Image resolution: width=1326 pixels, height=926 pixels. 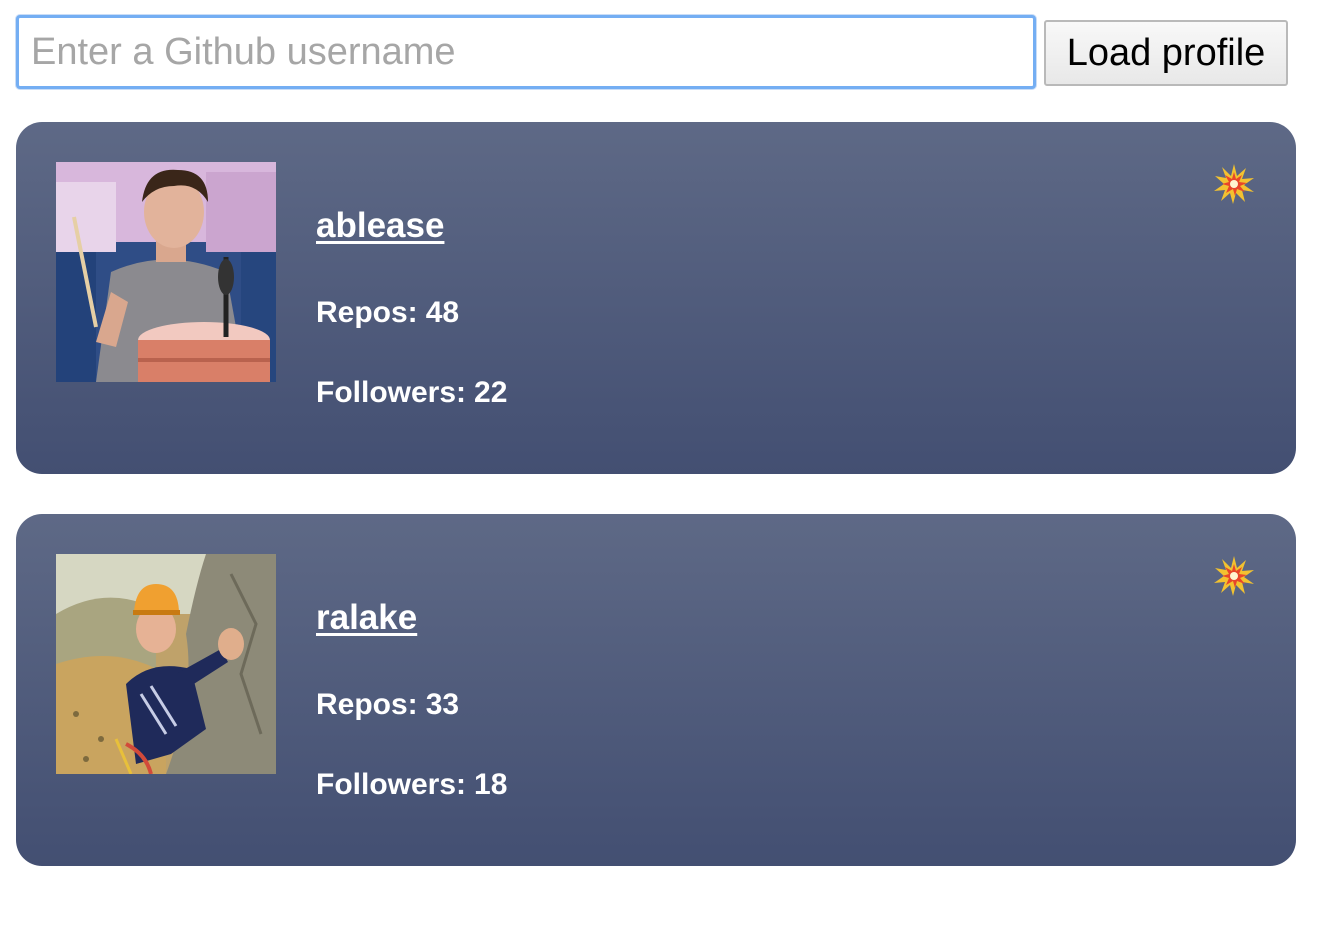 I want to click on followers-value: 18, so click(x=491, y=784).